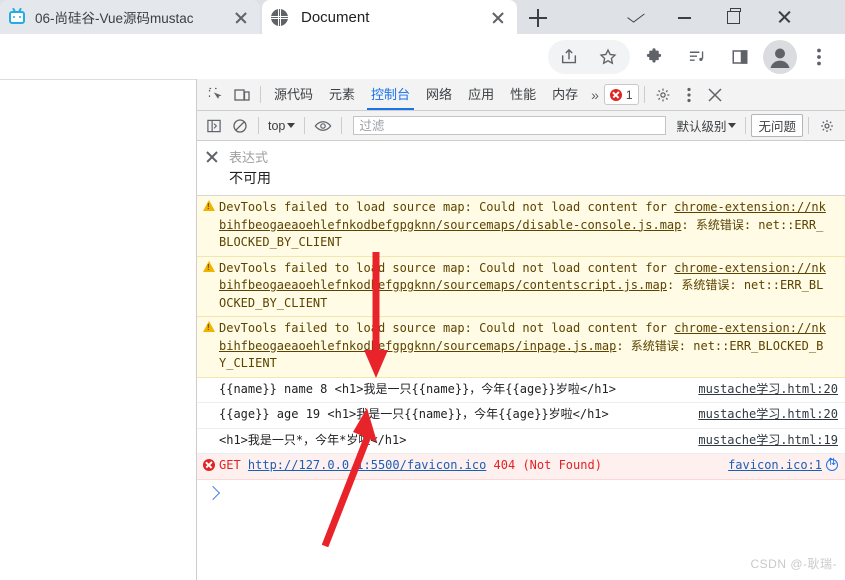  What do you see at coordinates (277, 125) in the screenshot?
I see `context-selector-label: top` at bounding box center [277, 125].